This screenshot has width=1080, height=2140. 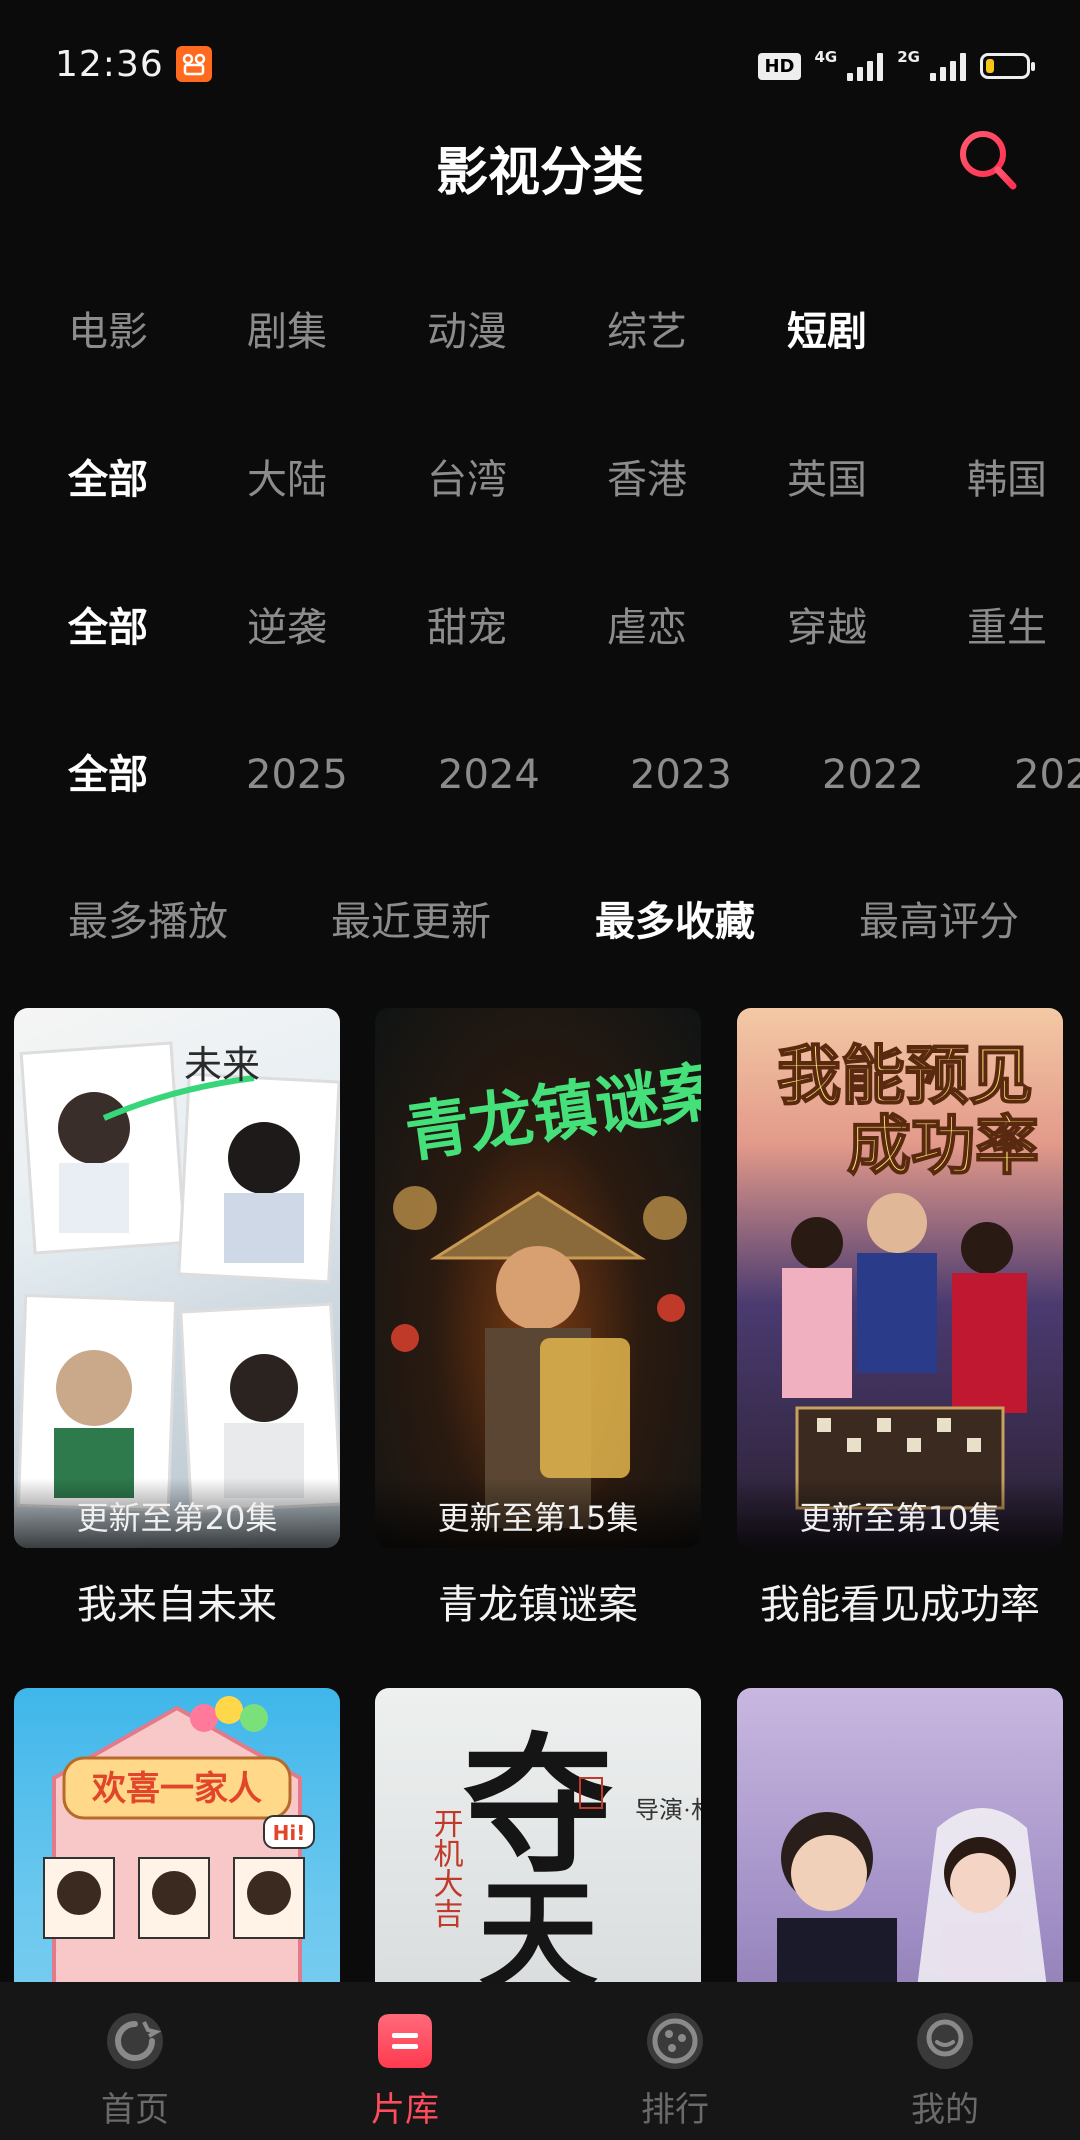 What do you see at coordinates (135, 2041) in the screenshot?
I see `home-icon` at bounding box center [135, 2041].